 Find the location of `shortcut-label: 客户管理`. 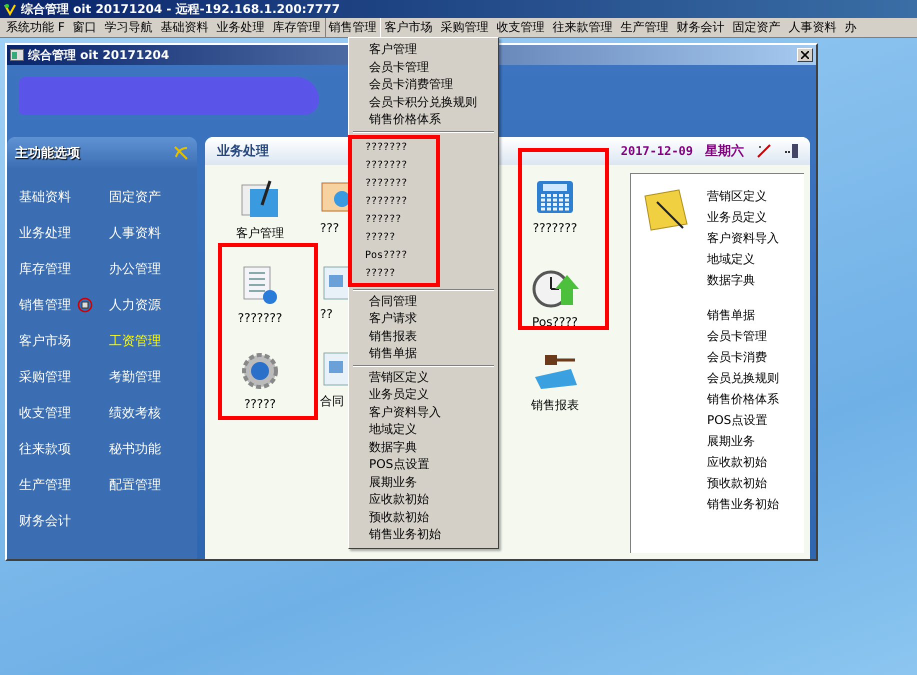

shortcut-label: 客户管理 is located at coordinates (260, 233).